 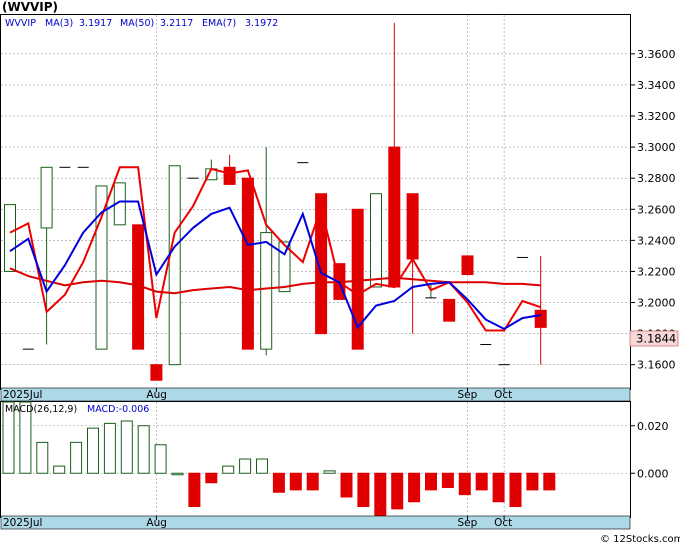 What do you see at coordinates (137, 23) in the screenshot?
I see `legend-ma50-label: MA(50)` at bounding box center [137, 23].